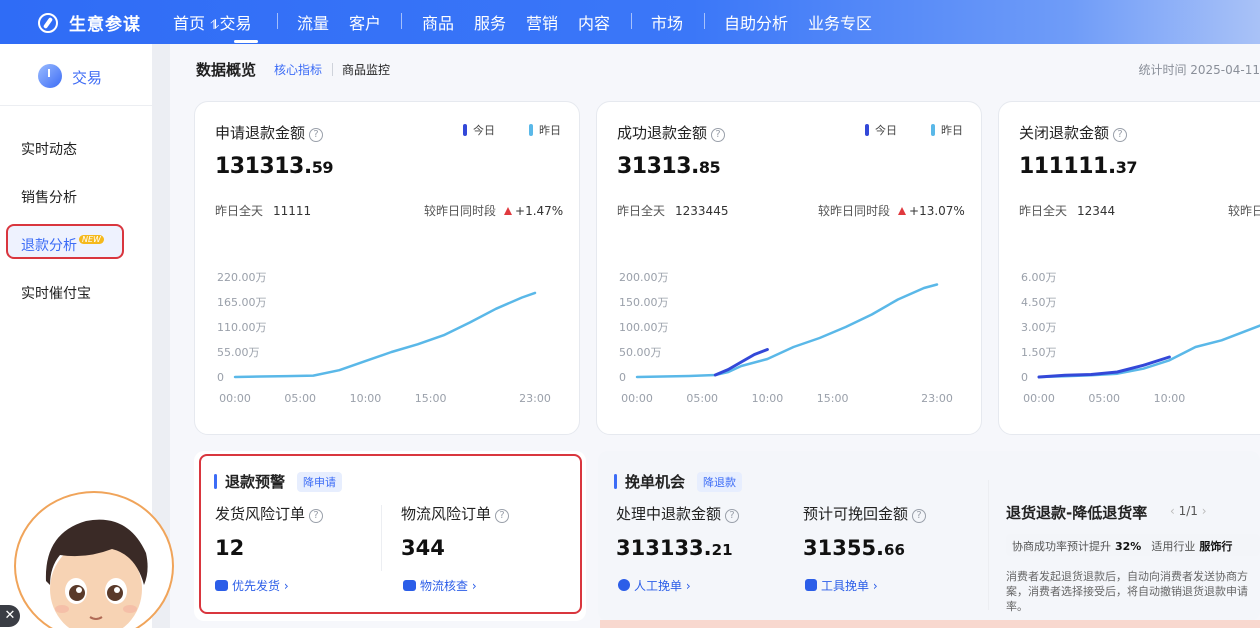 The image size is (1260, 628). What do you see at coordinates (1077, 513) in the screenshot?
I see `return-panel-title: 退货退款-降低退货率` at bounding box center [1077, 513].